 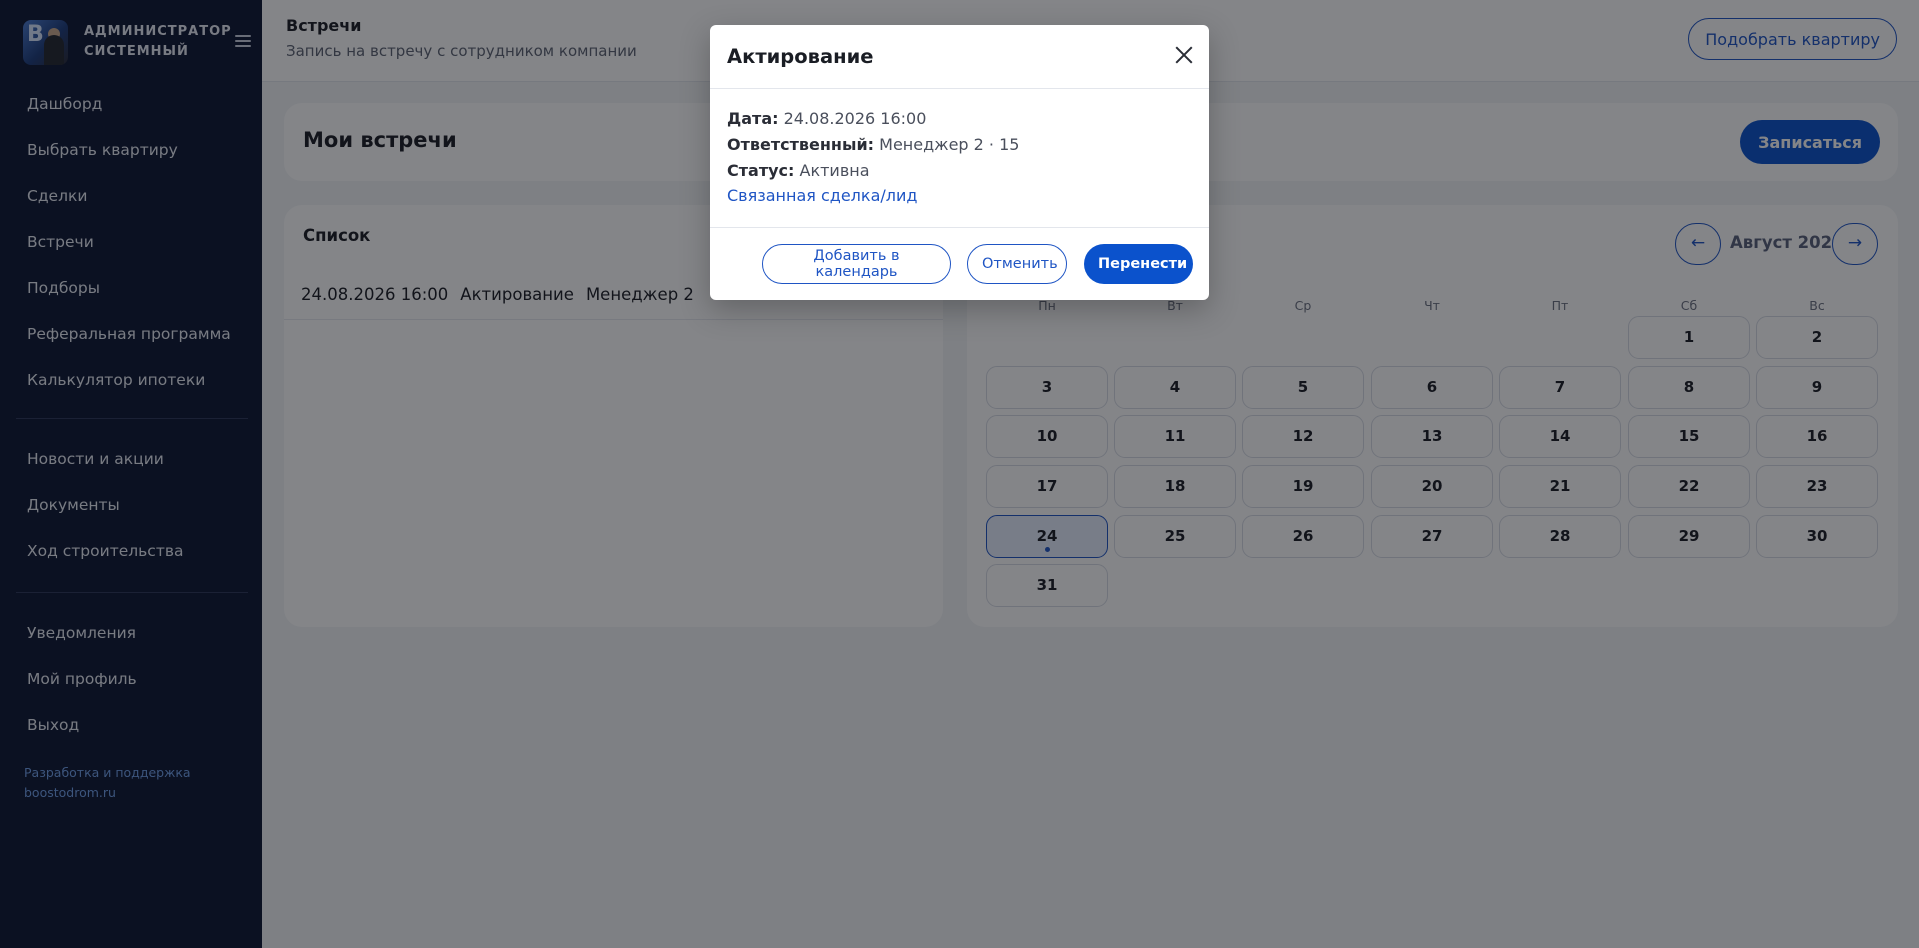 What do you see at coordinates (800, 56) in the screenshot?
I see `modal-title: Актирование` at bounding box center [800, 56].